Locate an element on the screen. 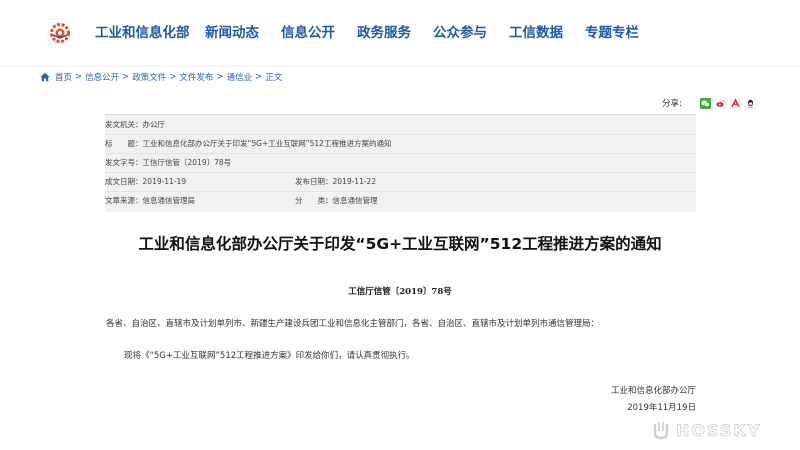 Image resolution: width=800 pixels, height=450 pixels. subject-value: 工业和信息化部办公厅关于印发“5G+工业互联网”512工程推进方案的通知 is located at coordinates (267, 143).